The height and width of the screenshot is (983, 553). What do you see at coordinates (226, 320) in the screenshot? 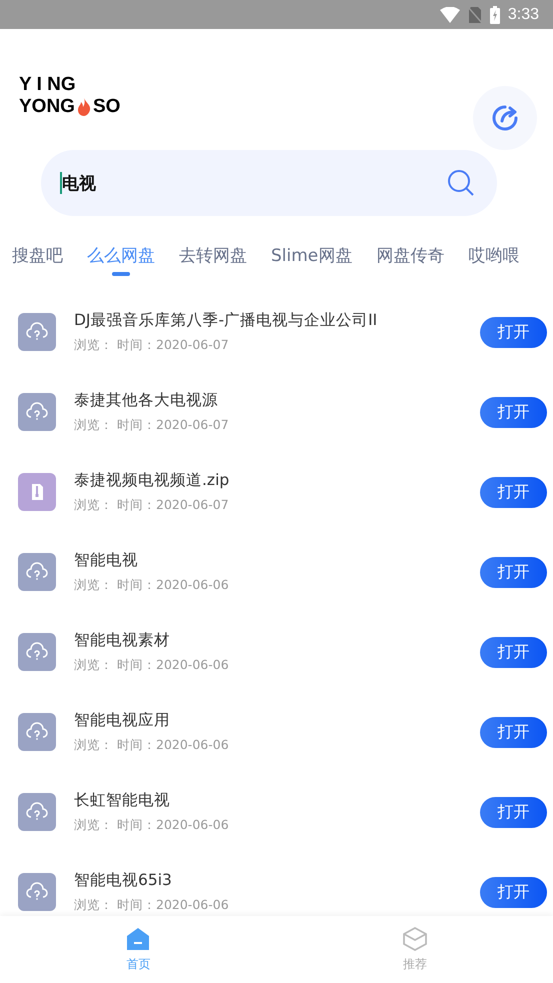
I see `file-title: DJ最强音乐库第八季-广播电视与企业公司II` at bounding box center [226, 320].